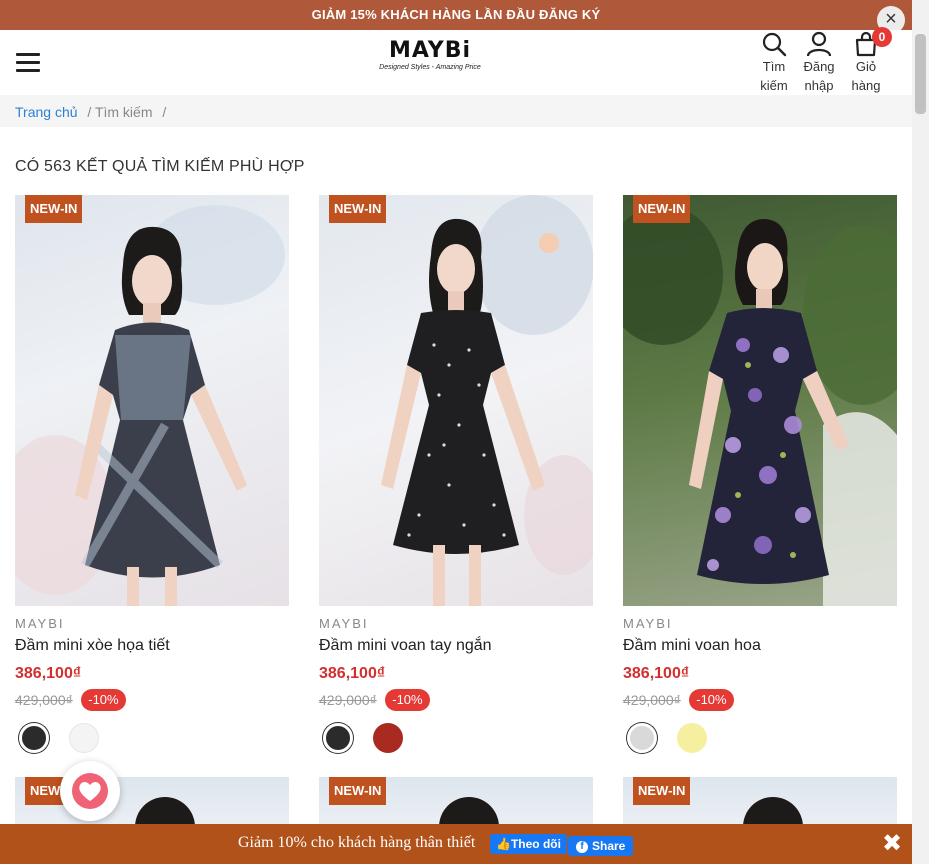 This screenshot has height=864, width=929. Describe the element at coordinates (866, 85) in the screenshot. I see `cart-label-line2: hàng` at that location.